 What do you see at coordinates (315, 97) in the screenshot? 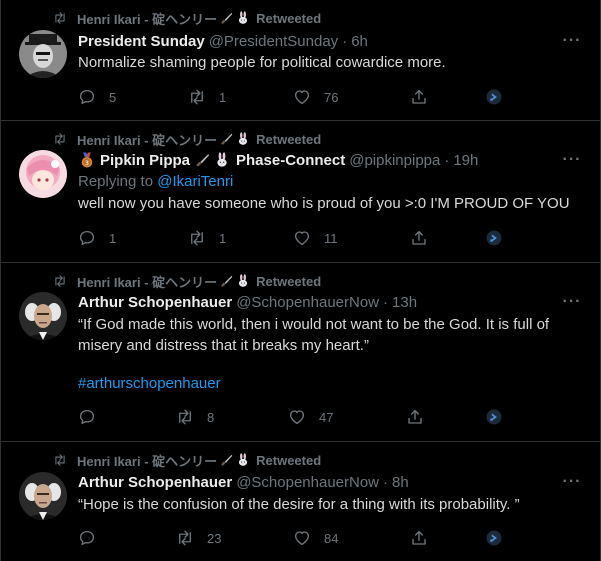
I see `like-button: 76` at bounding box center [315, 97].